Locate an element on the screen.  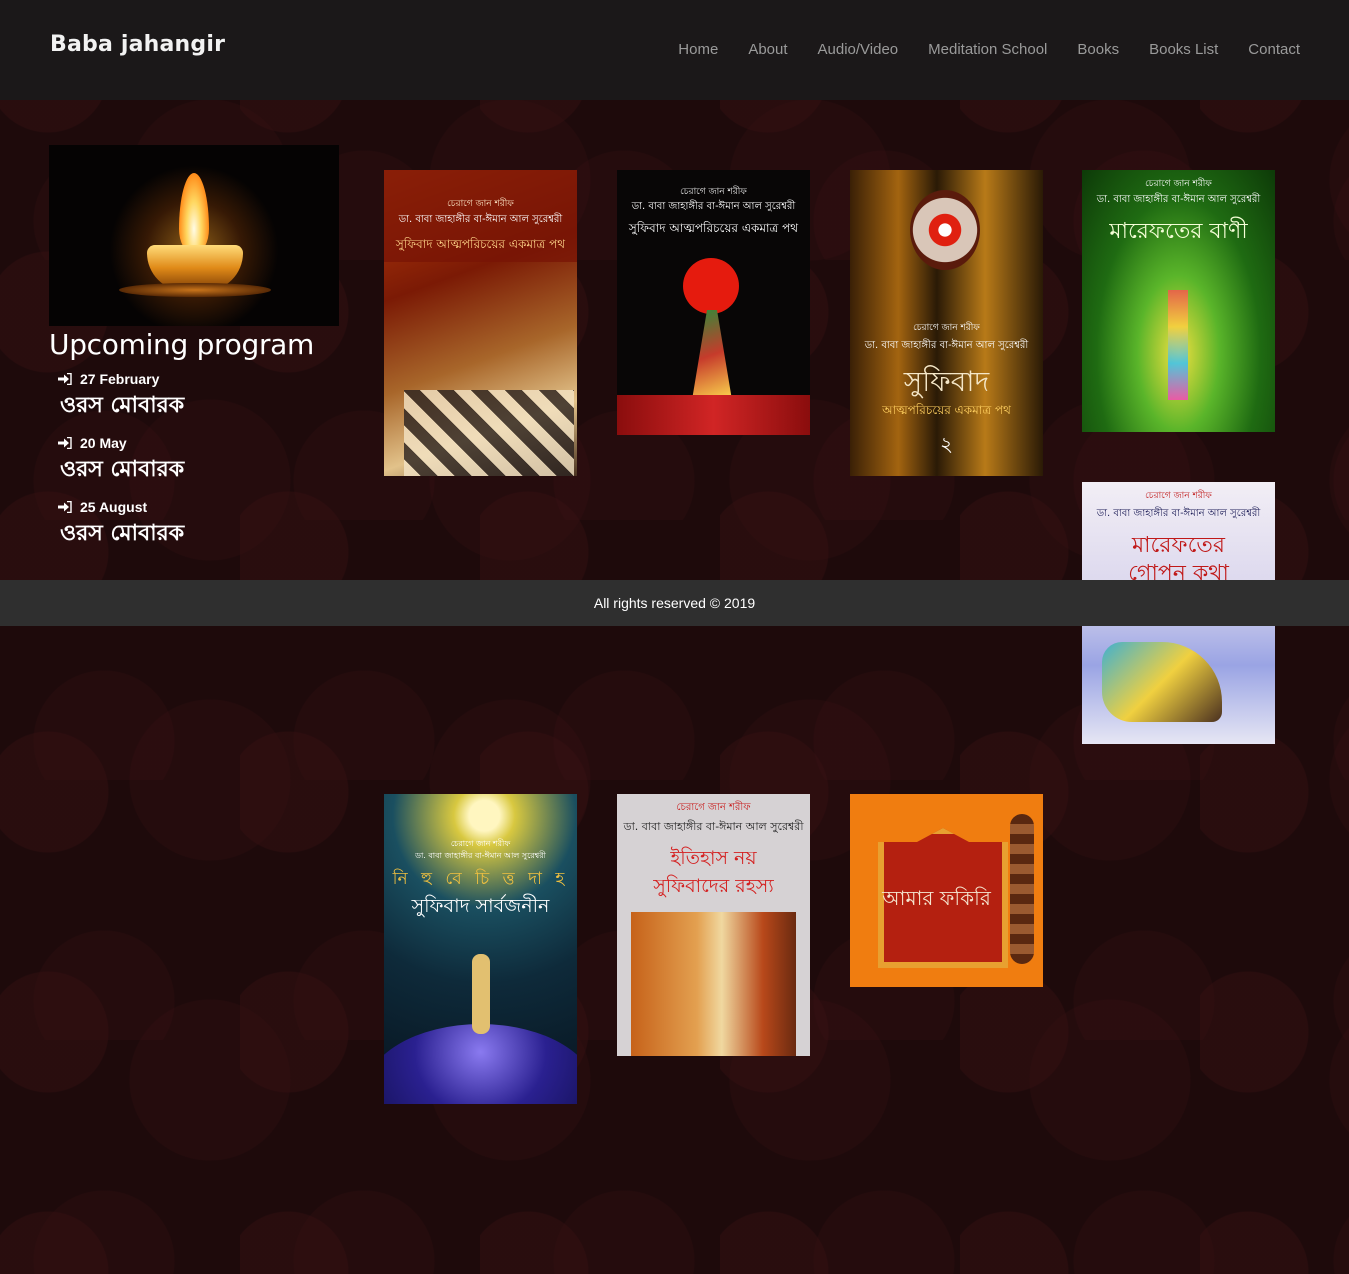
candle-image is located at coordinates (194, 235).